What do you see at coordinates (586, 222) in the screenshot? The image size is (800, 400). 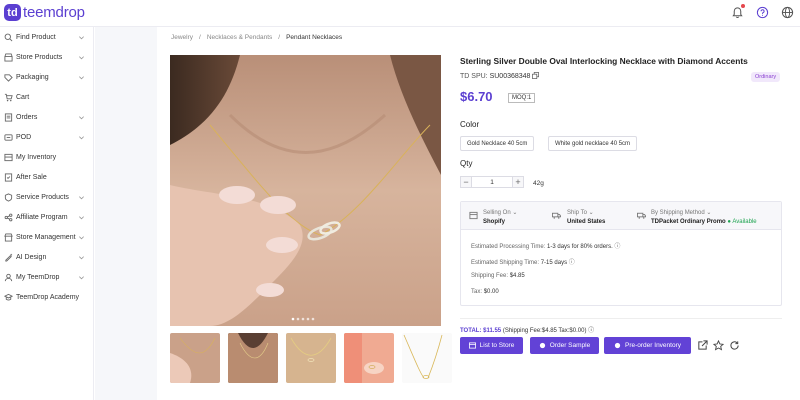 I see `ship-to-value: United States` at bounding box center [586, 222].